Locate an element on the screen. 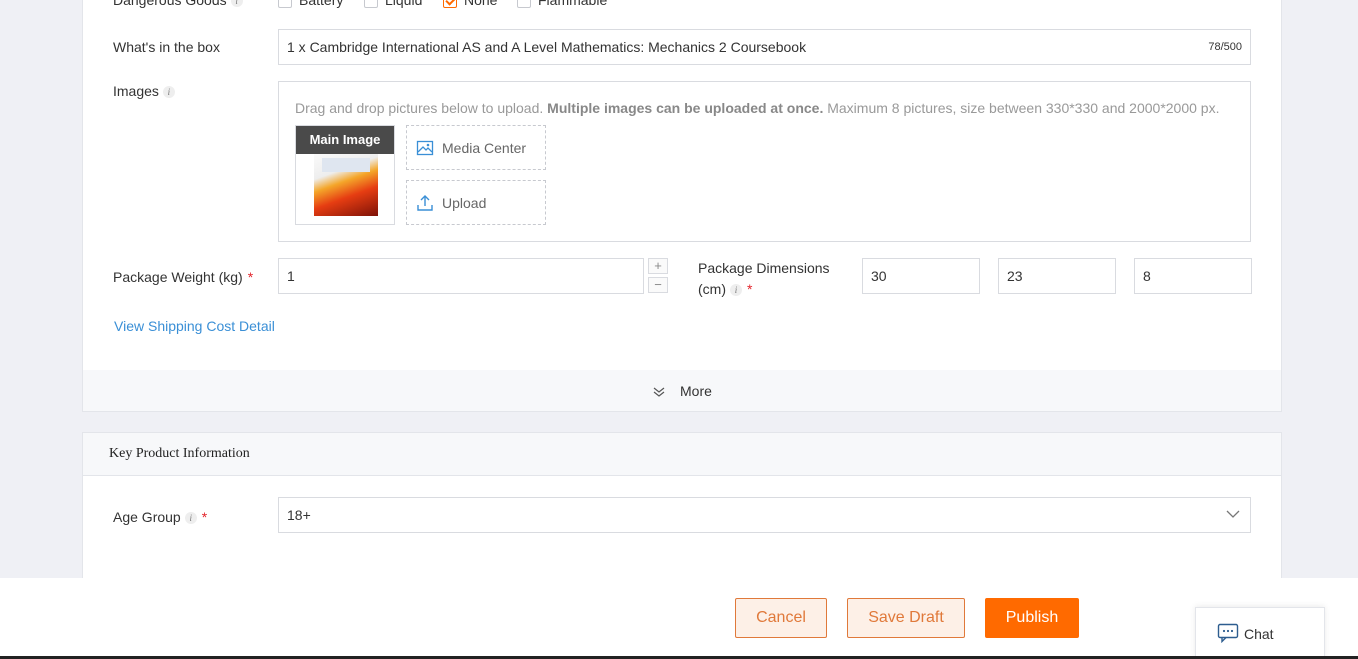 This screenshot has width=1358, height=659. checkbox-battery-label: Battery is located at coordinates (321, 4).